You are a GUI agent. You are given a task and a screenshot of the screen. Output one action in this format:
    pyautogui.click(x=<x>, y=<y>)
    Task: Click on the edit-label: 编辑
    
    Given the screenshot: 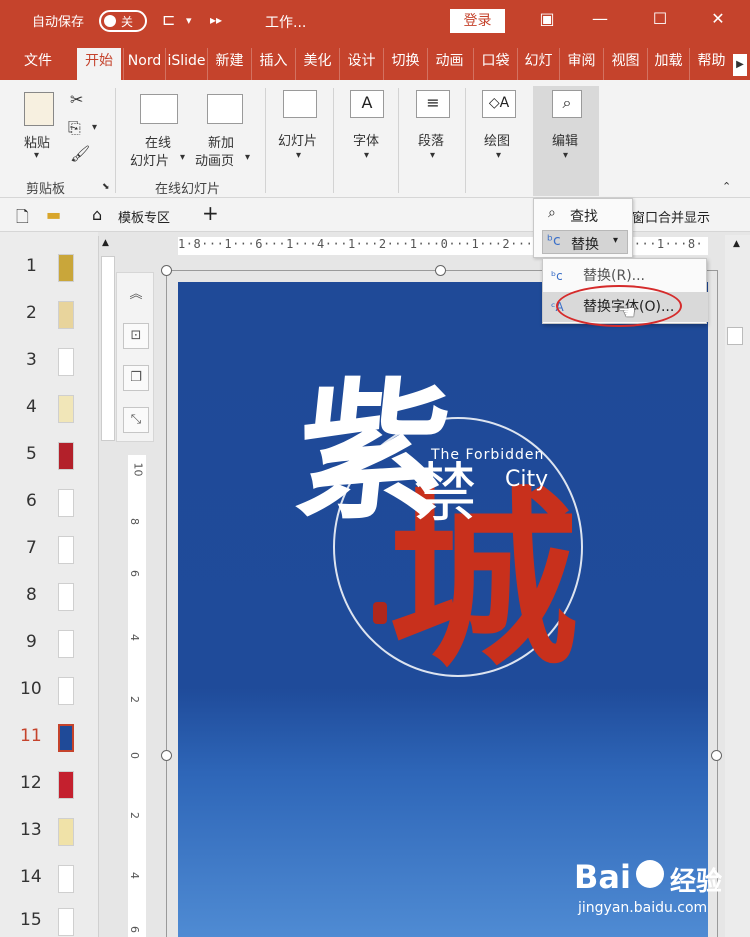 What is the action you would take?
    pyautogui.click(x=565, y=139)
    